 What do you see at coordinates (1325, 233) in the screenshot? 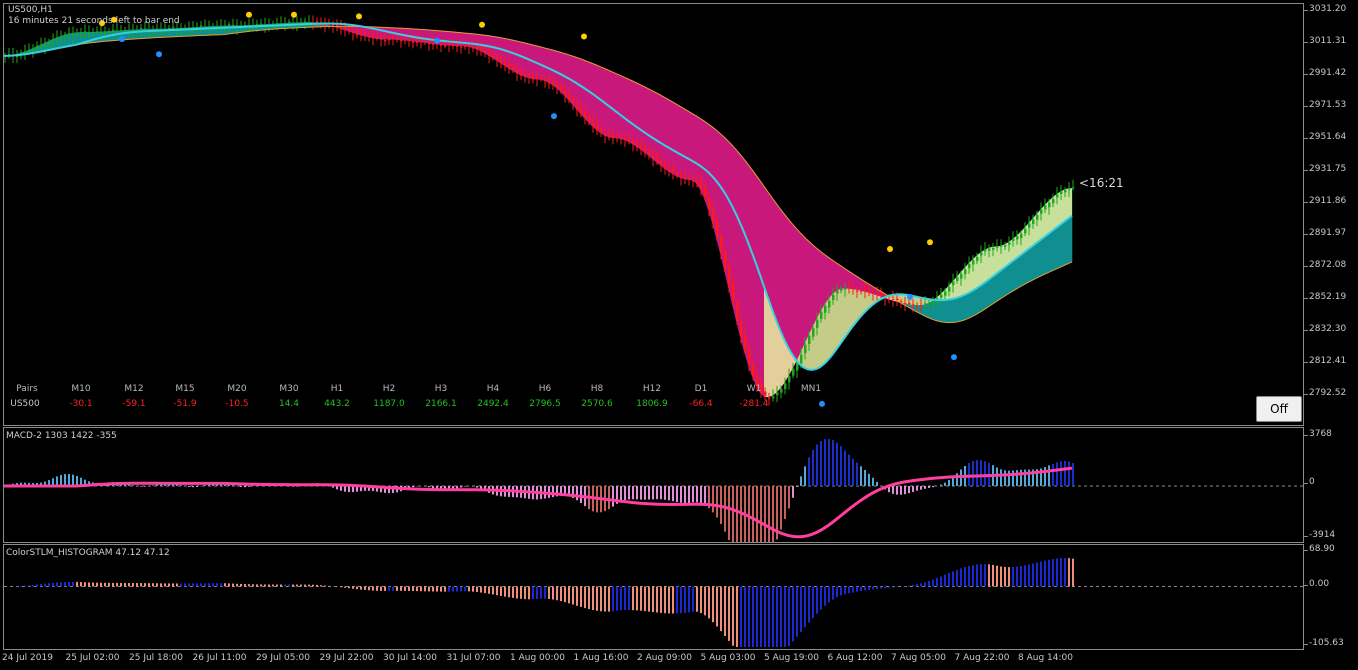
I see `price-tick-label: 2891.97` at bounding box center [1325, 233].